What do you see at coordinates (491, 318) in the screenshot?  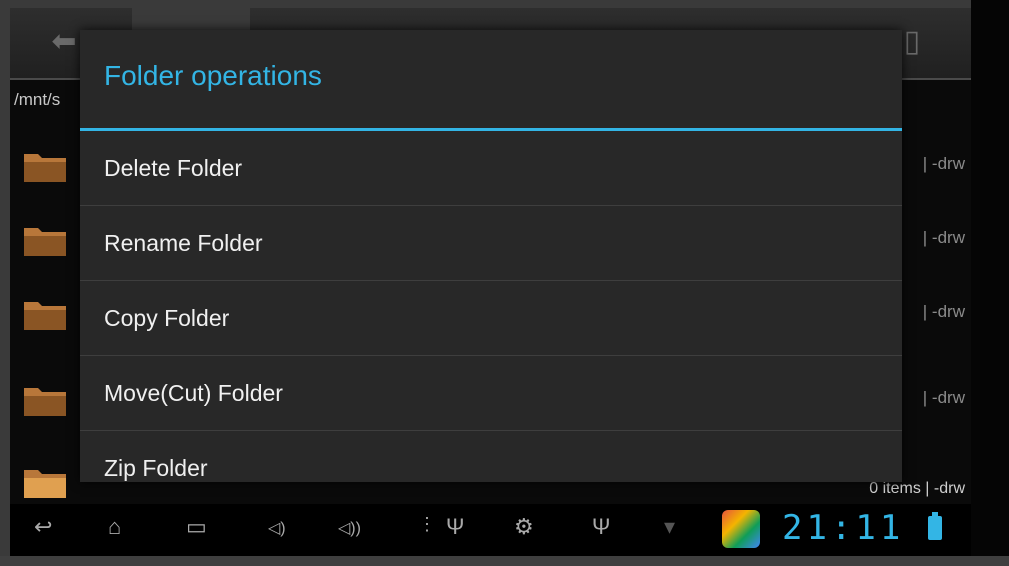 I see `copy-folder-option: Copy Folder` at bounding box center [491, 318].